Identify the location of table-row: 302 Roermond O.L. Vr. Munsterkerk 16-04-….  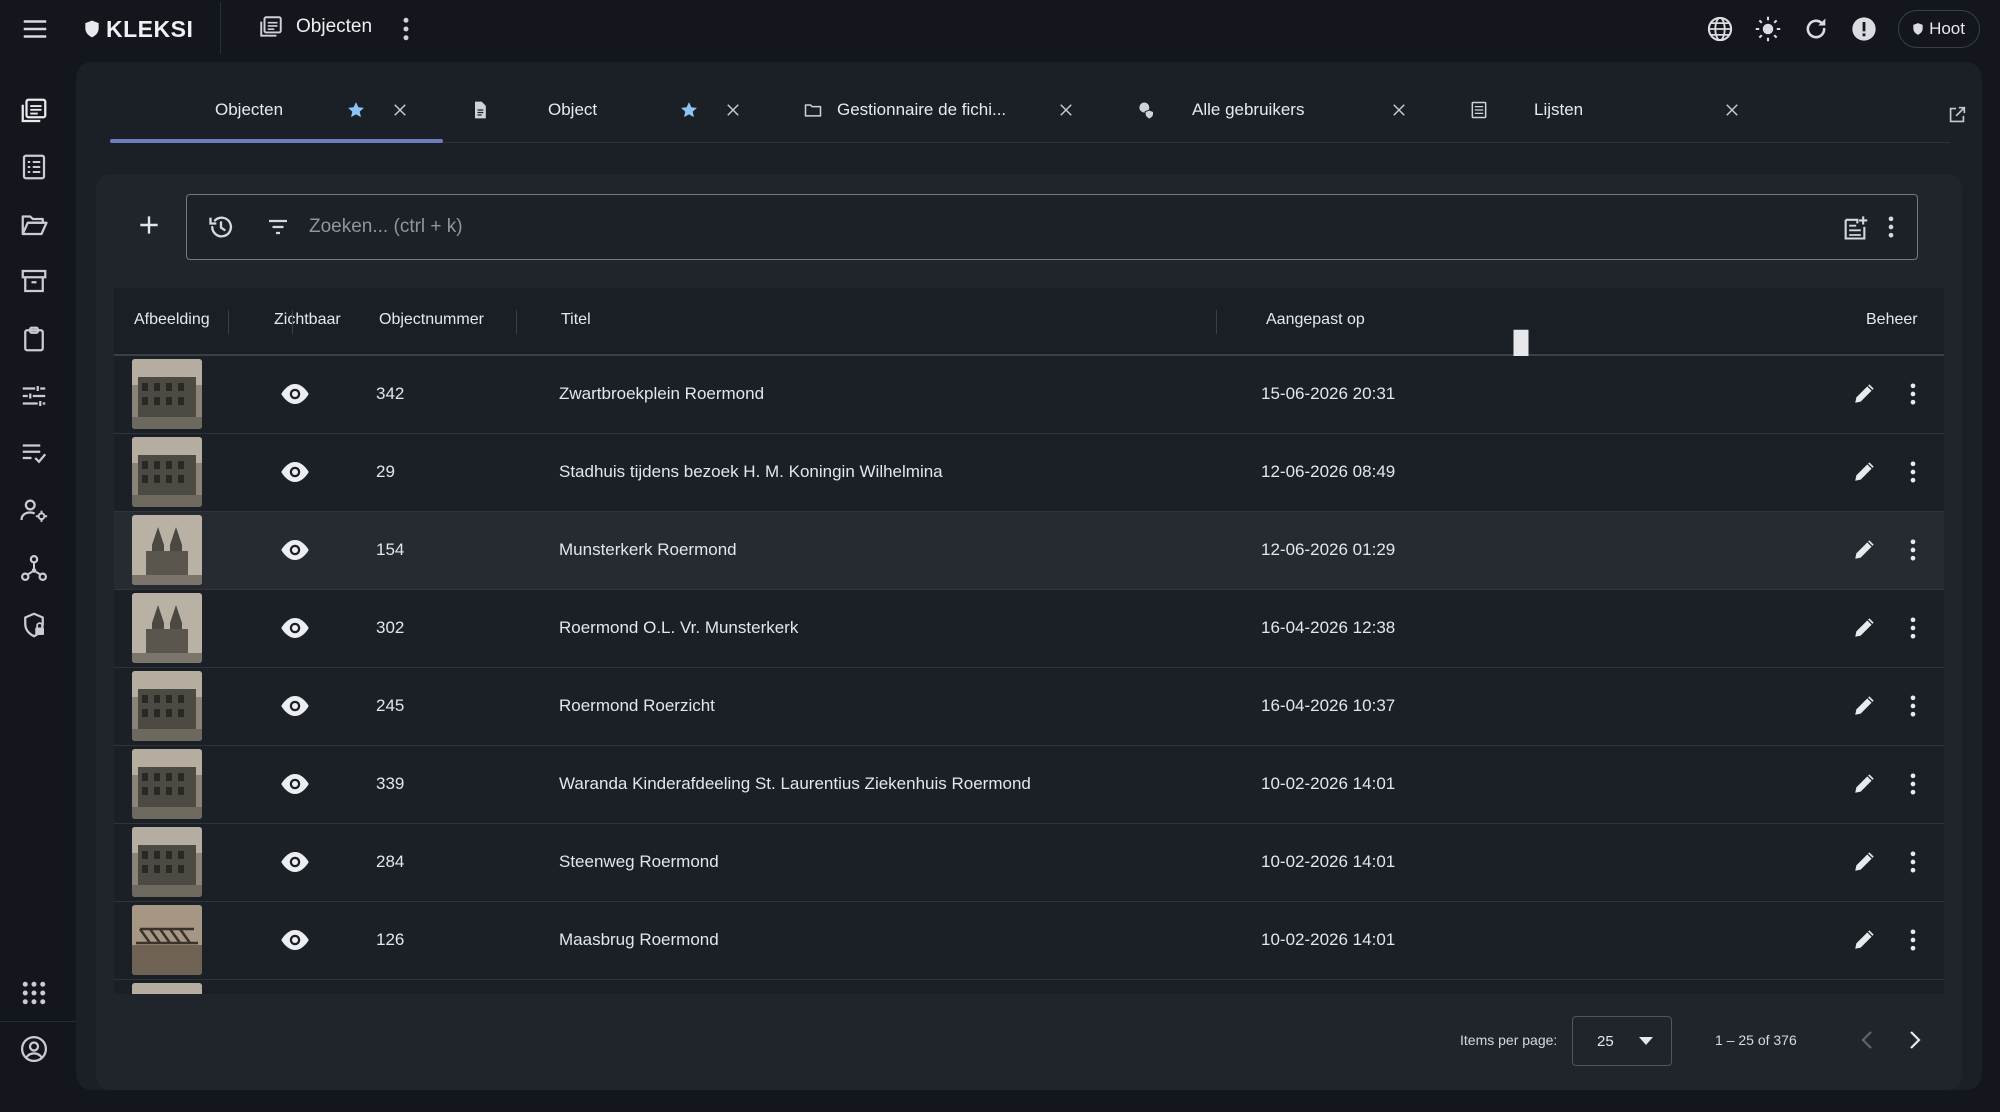
(1029, 629).